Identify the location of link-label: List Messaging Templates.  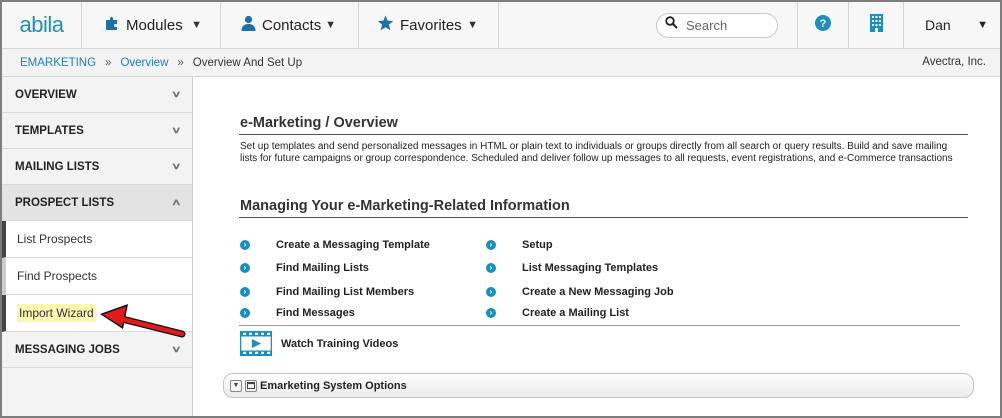
(590, 268).